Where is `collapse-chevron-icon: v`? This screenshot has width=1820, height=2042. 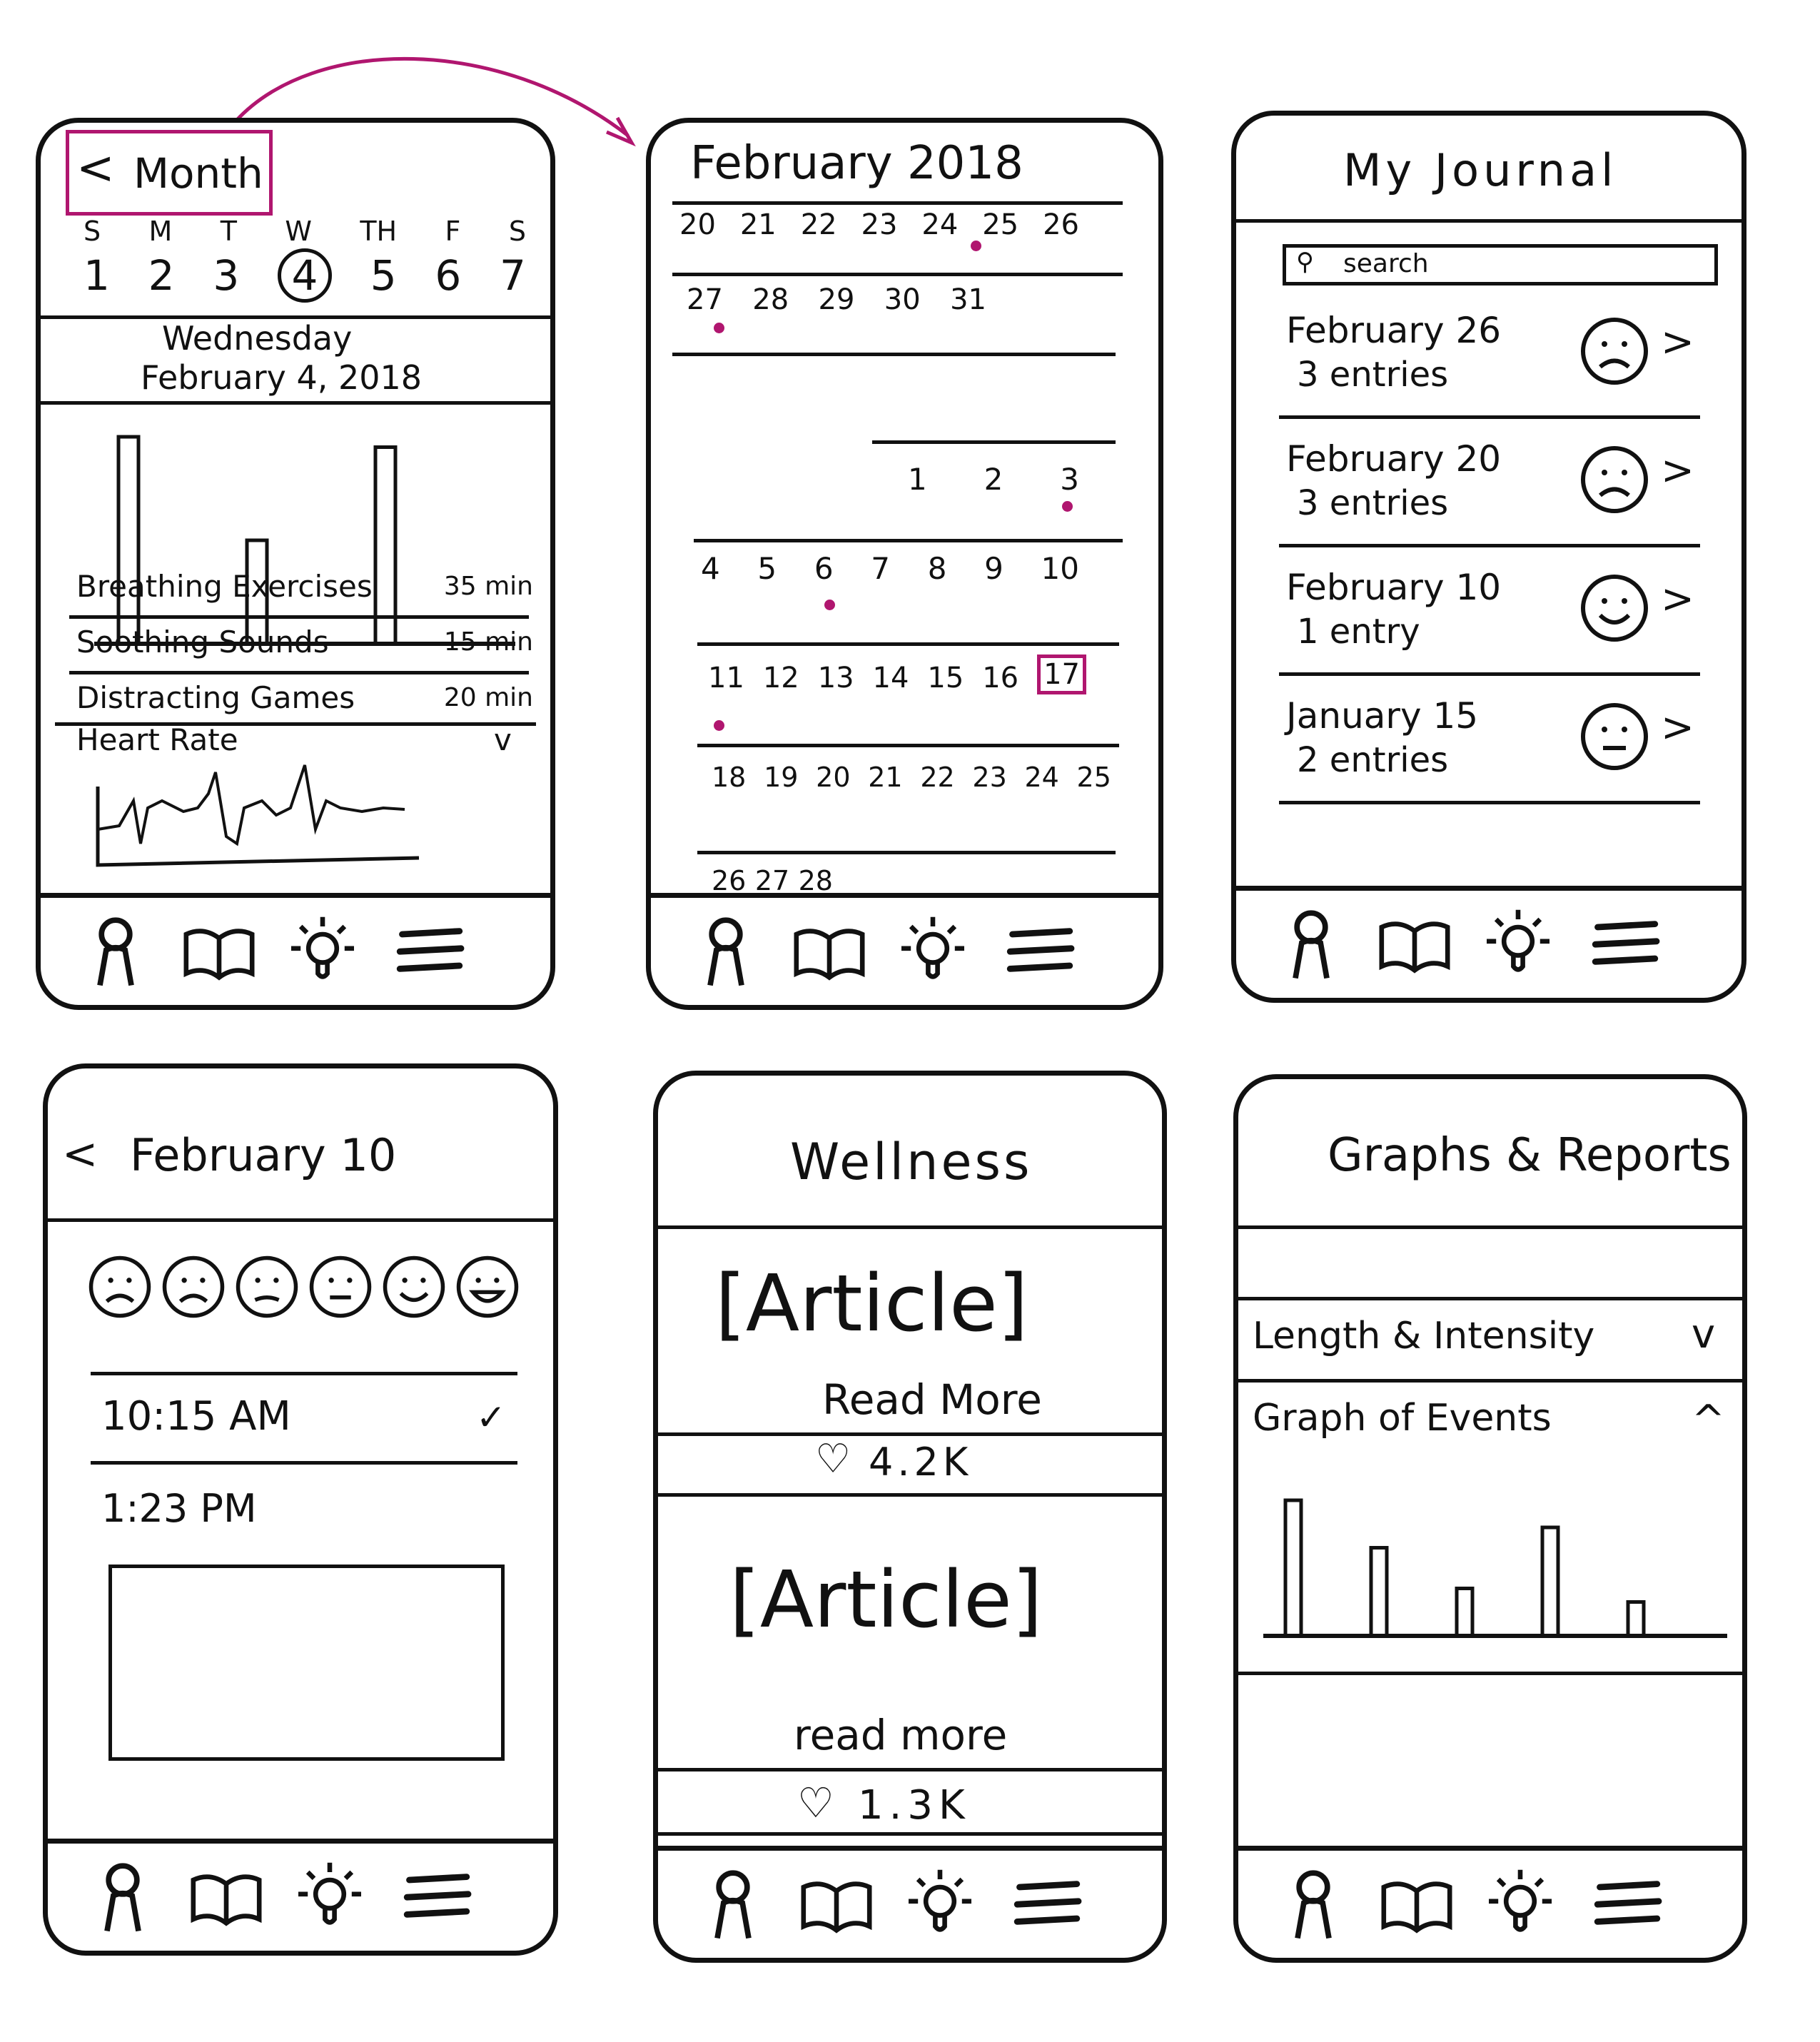 collapse-chevron-icon: v is located at coordinates (1703, 1334).